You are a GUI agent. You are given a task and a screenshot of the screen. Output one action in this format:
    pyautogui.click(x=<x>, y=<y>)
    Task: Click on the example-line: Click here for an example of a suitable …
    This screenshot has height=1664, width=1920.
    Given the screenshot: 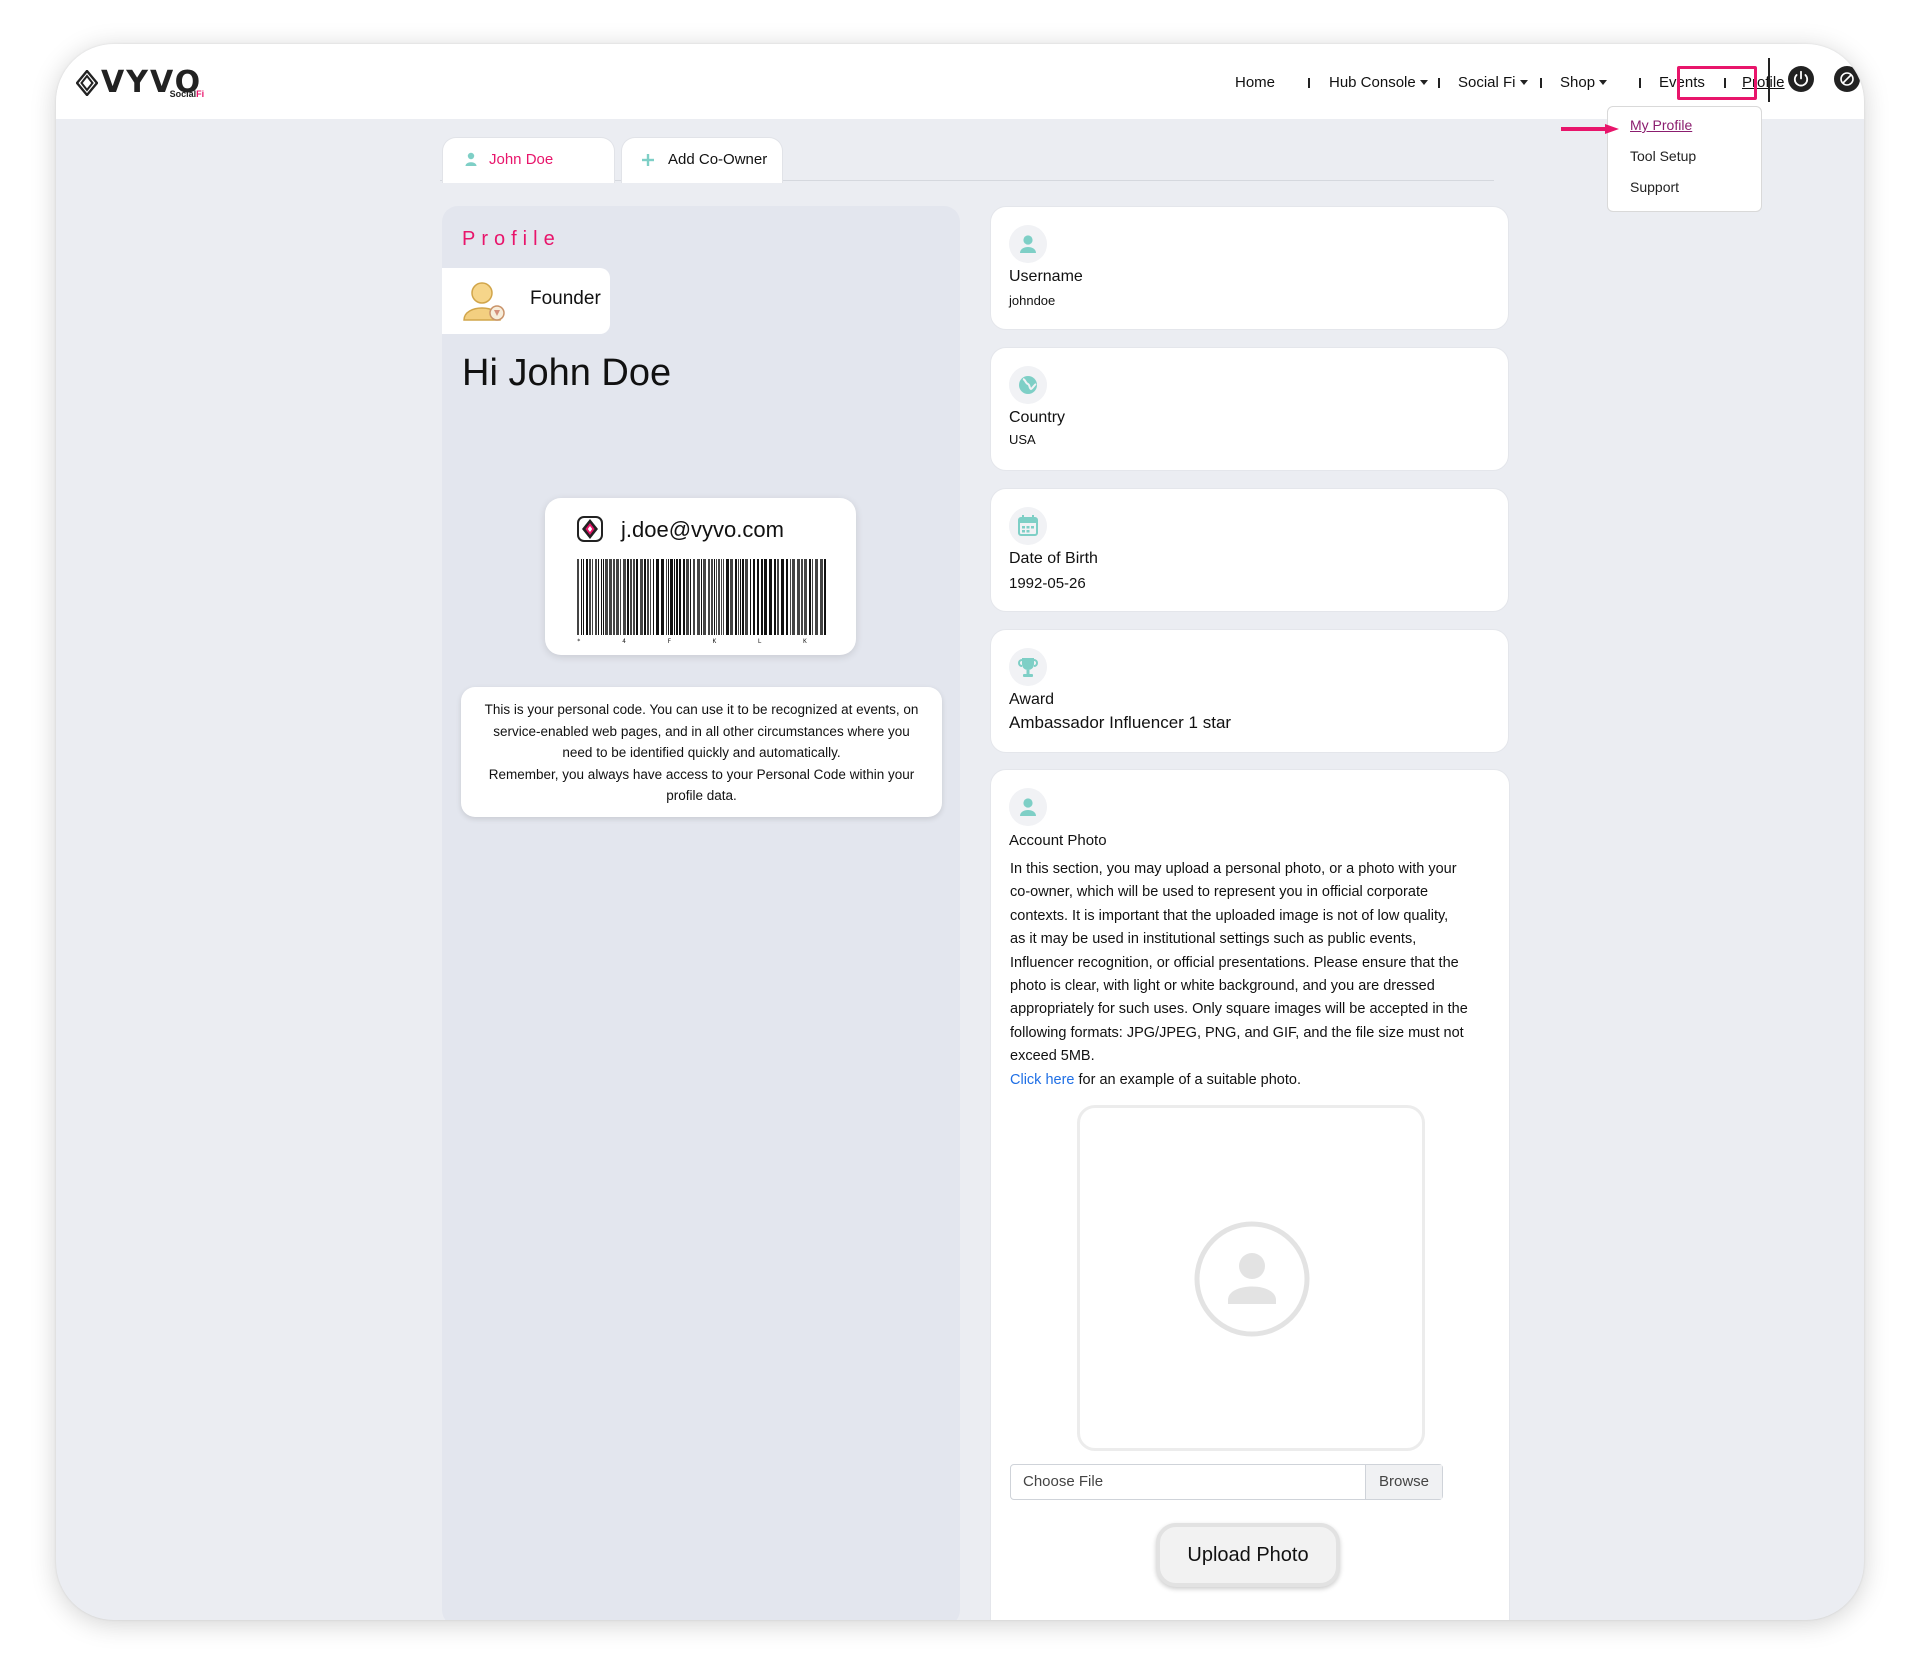 What is the action you would take?
    pyautogui.click(x=1254, y=1080)
    